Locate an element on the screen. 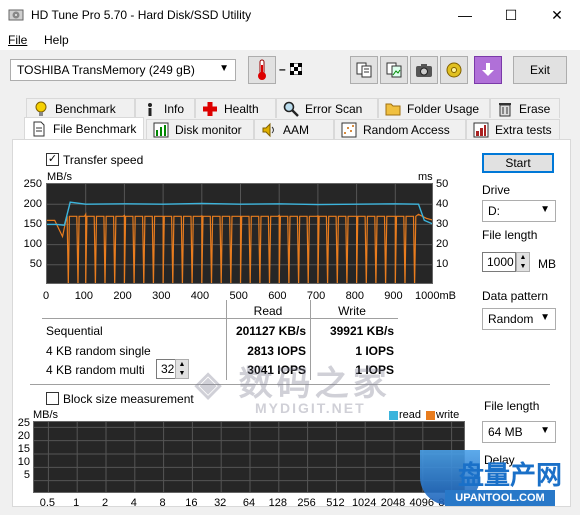 This screenshot has width=580, height=515. y-tick-right: 50 is located at coordinates (442, 184).